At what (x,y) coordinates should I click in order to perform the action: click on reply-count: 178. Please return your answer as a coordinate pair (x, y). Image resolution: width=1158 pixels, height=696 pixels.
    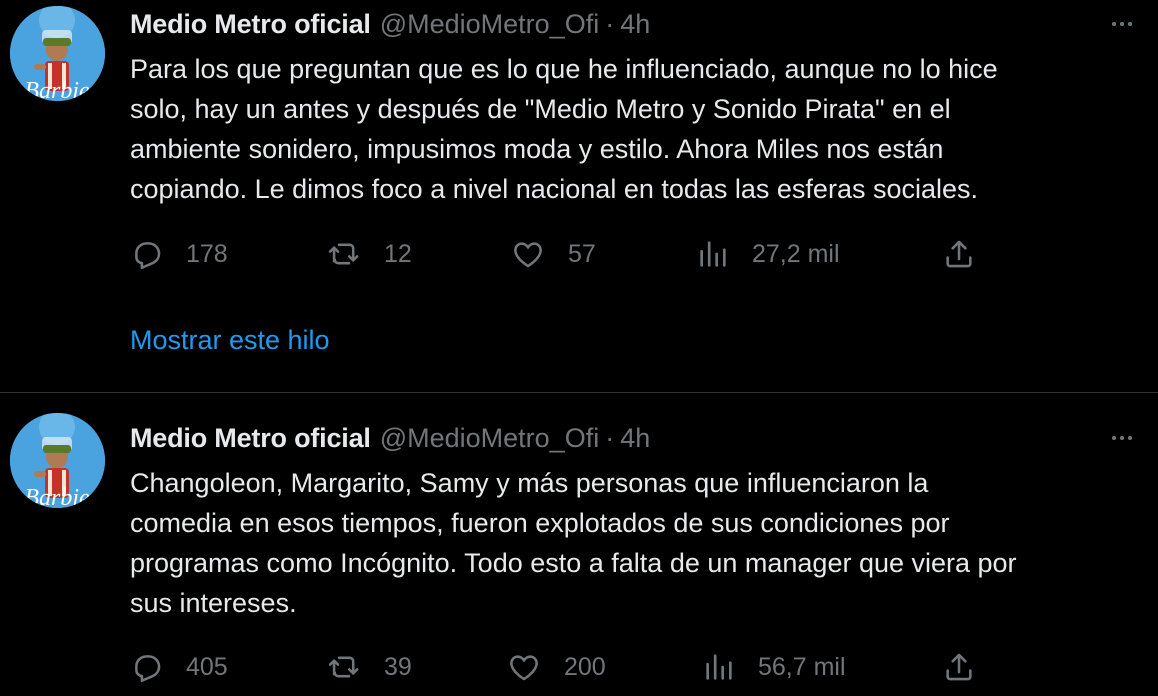
    Looking at the image, I should click on (207, 253).